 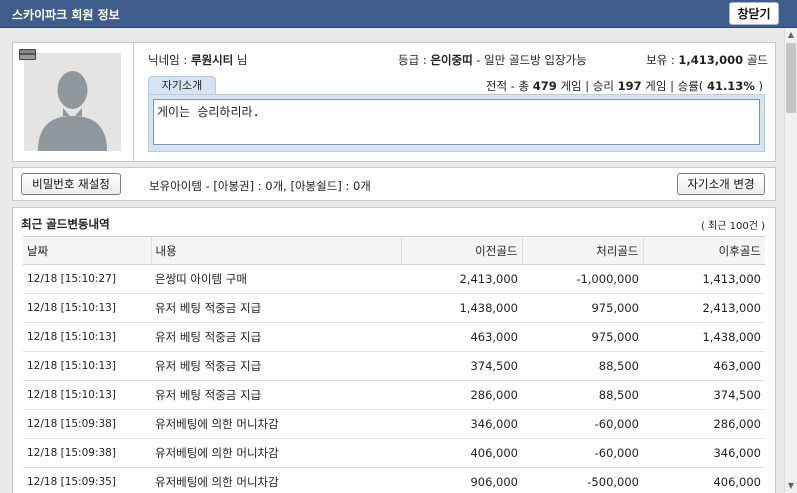 I want to click on history-count: ( 최근 100건 ), so click(x=732, y=226).